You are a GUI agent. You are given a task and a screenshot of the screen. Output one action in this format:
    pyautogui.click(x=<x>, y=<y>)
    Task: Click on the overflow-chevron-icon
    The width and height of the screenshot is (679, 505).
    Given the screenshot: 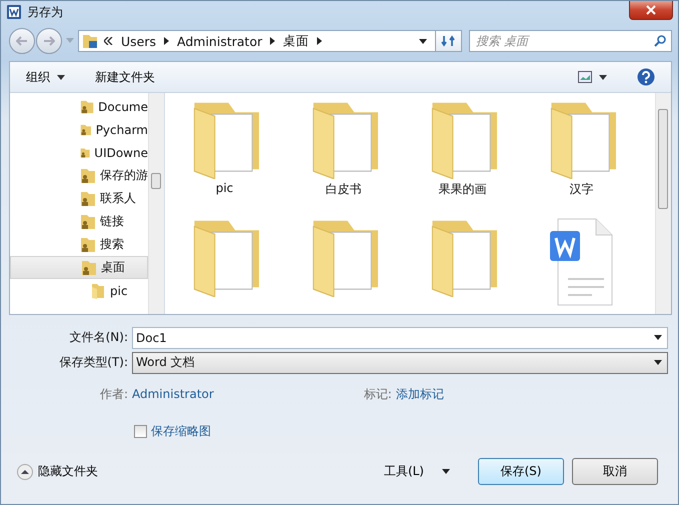 What is the action you would take?
    pyautogui.click(x=108, y=41)
    